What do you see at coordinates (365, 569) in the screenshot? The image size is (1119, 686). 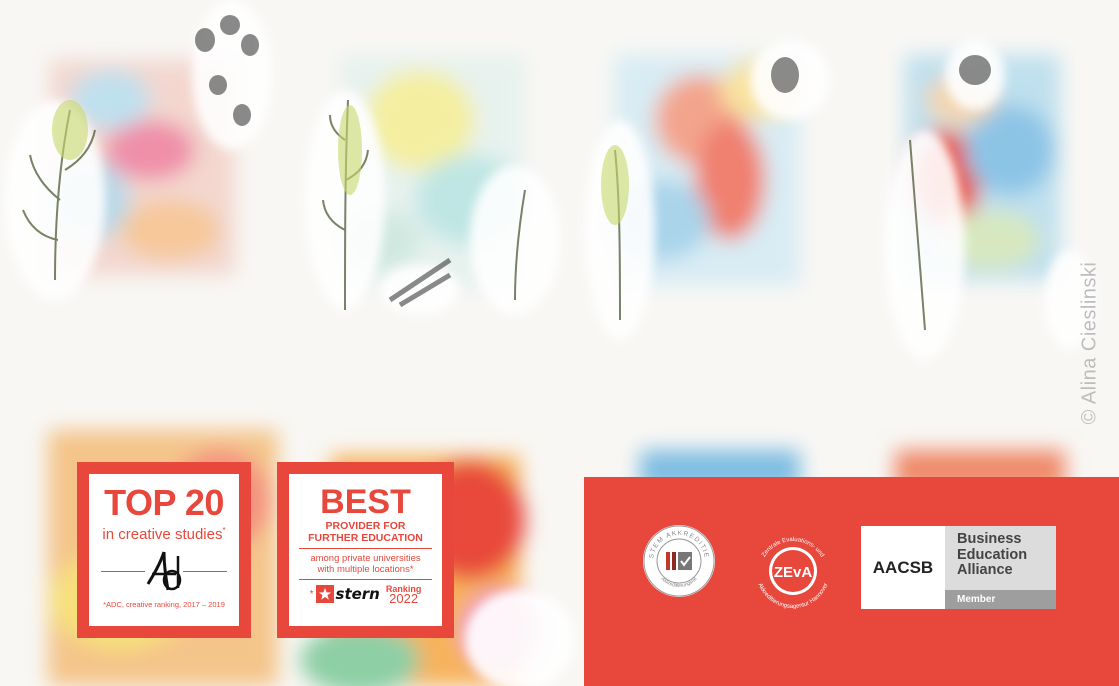 I see `best-line2b: with multiple locations*` at bounding box center [365, 569].